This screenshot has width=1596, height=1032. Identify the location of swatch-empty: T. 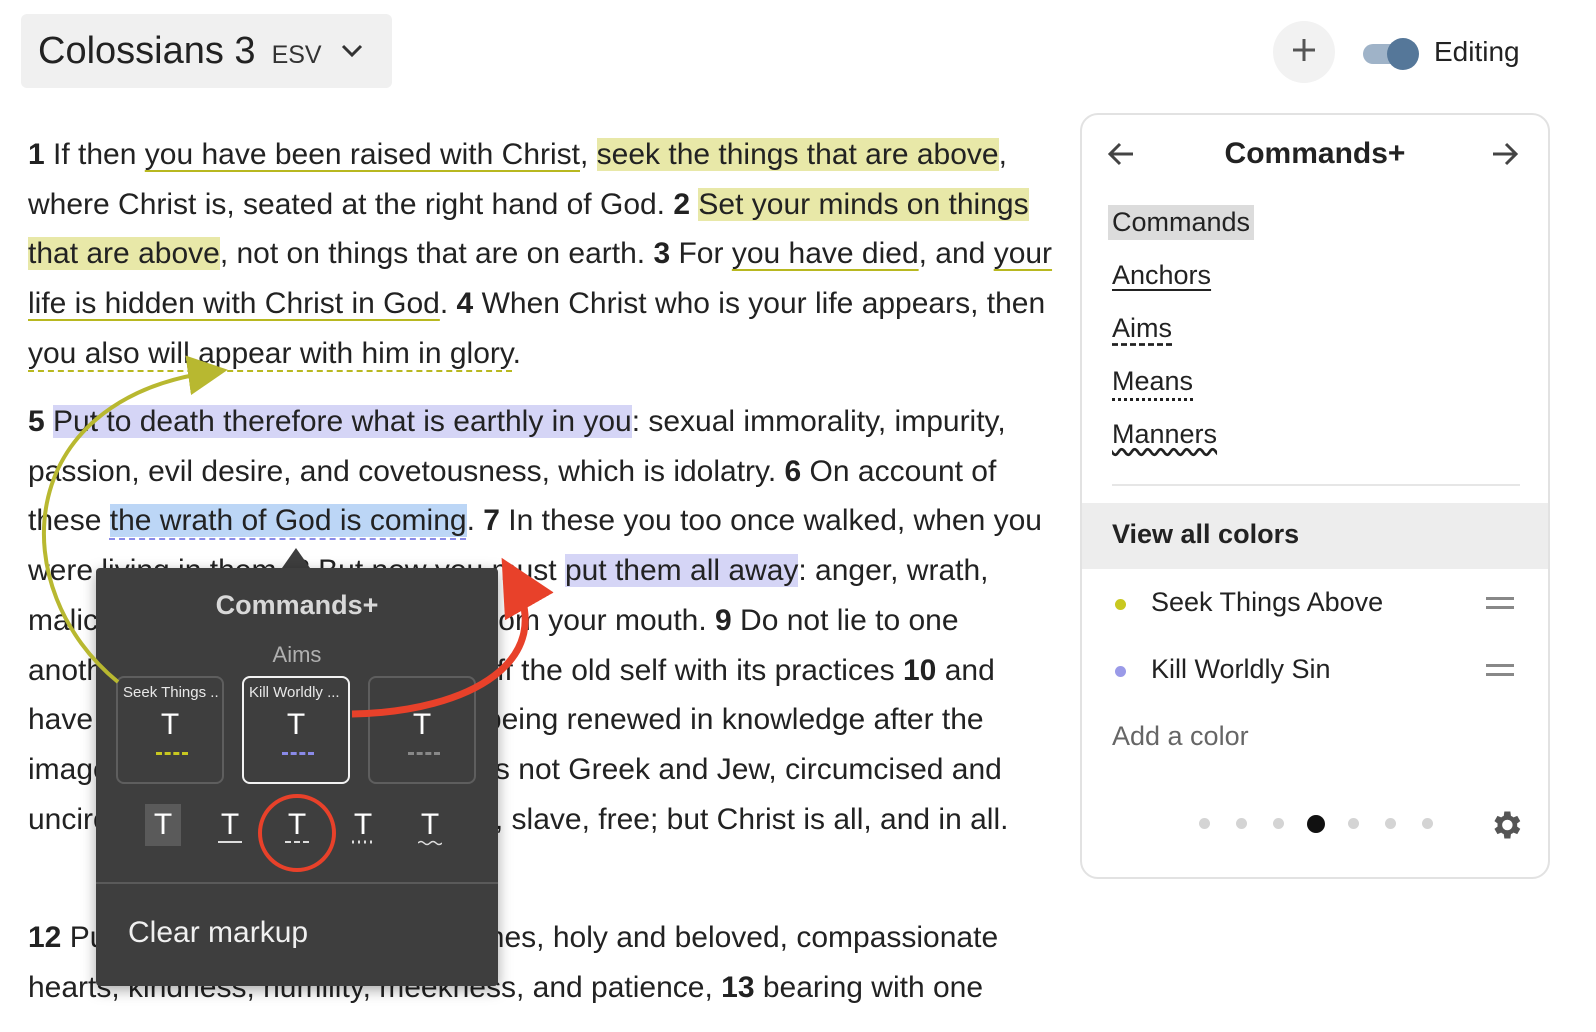
(422, 730).